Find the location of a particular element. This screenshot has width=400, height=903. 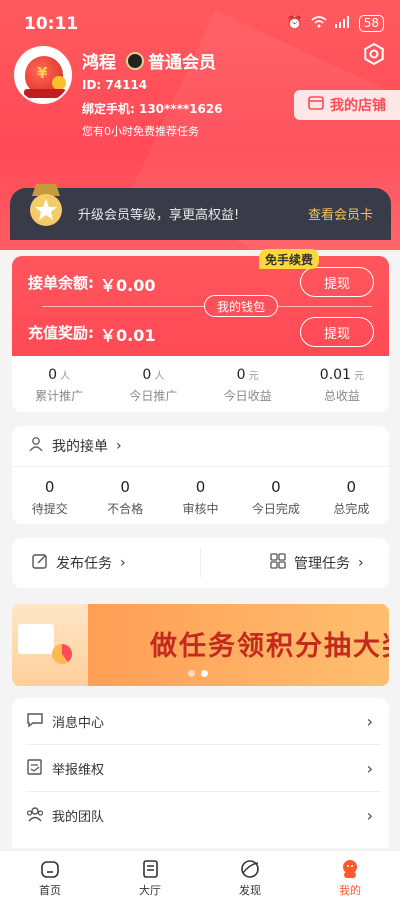

mine-icon is located at coordinates (350, 869).